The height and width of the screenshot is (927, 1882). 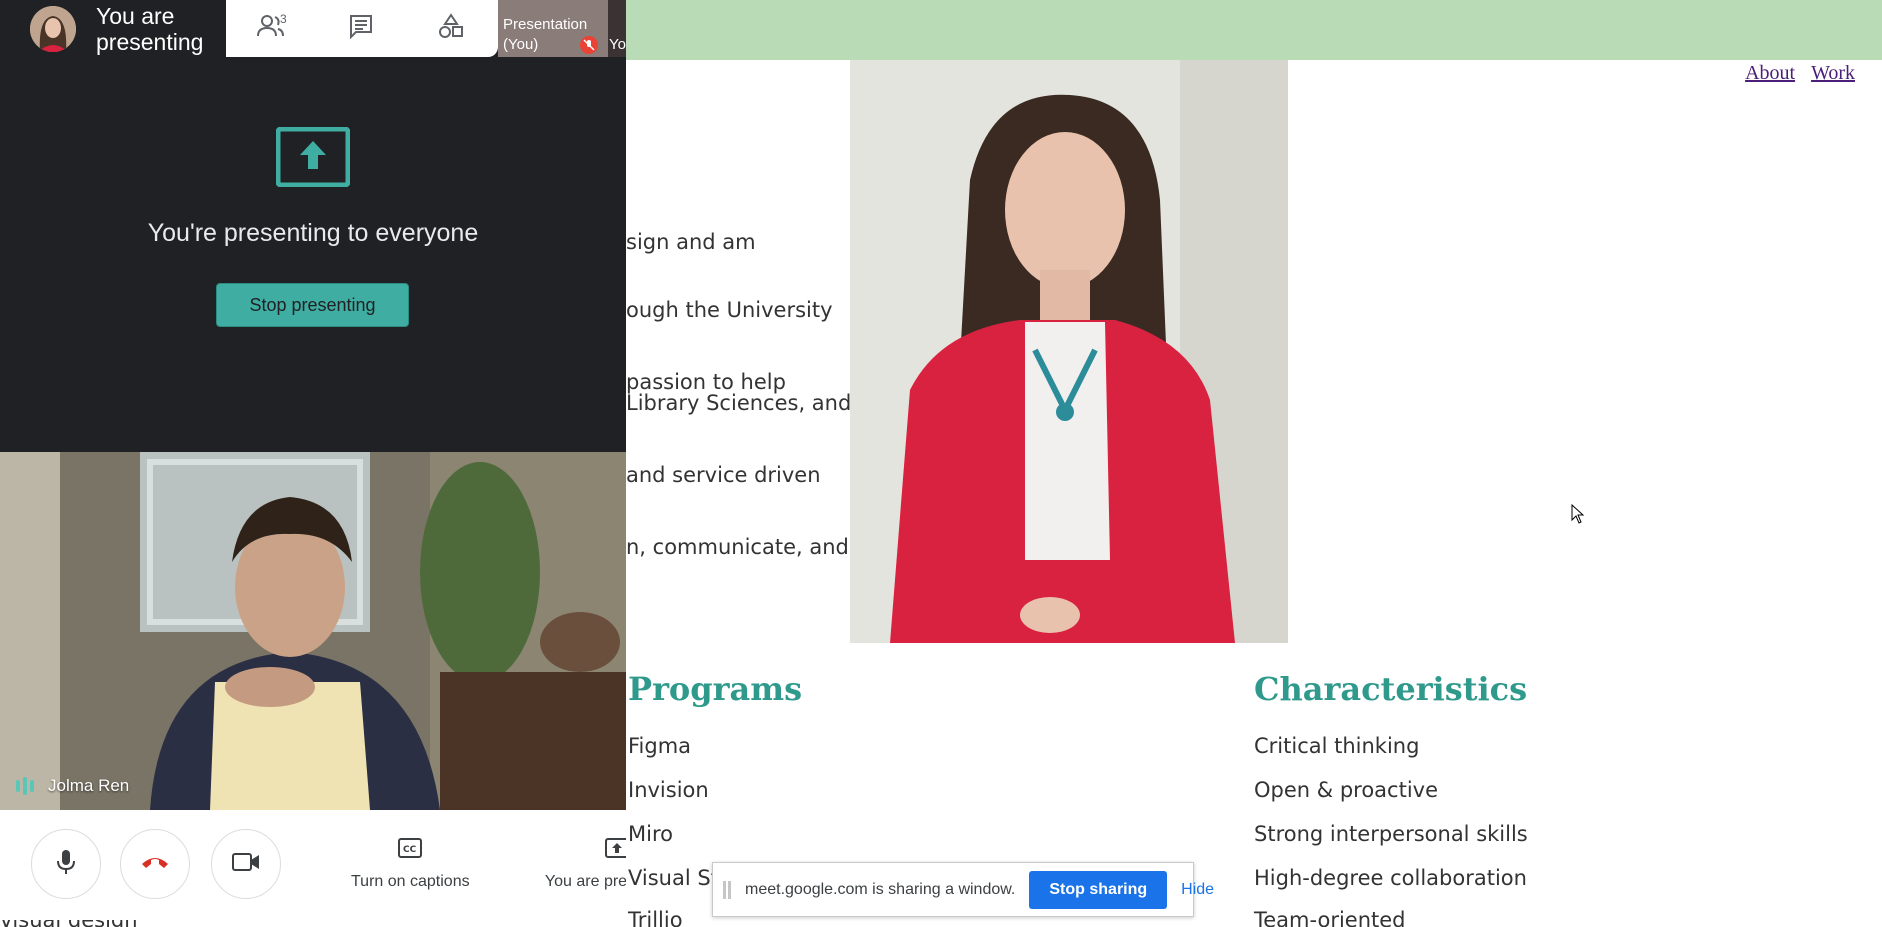 What do you see at coordinates (25, 786) in the screenshot?
I see `speaking-indicator-icon` at bounding box center [25, 786].